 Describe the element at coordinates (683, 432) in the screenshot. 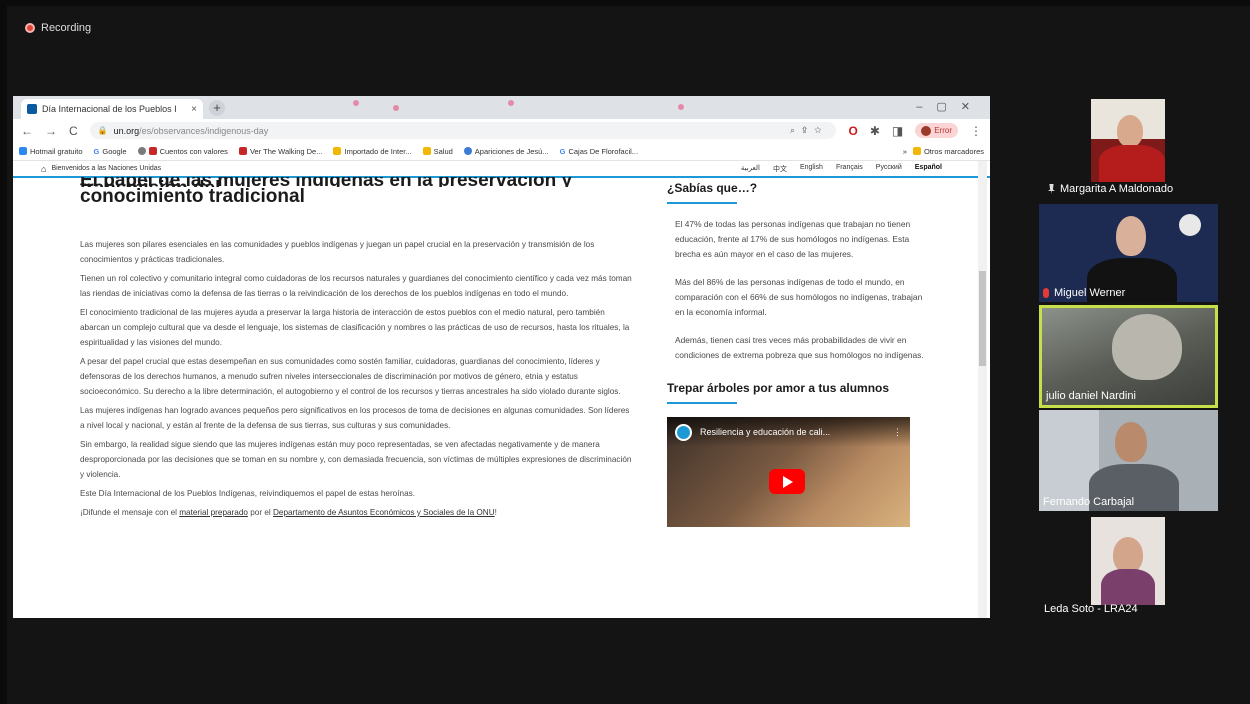

I see `un-channel-logo-icon` at that location.